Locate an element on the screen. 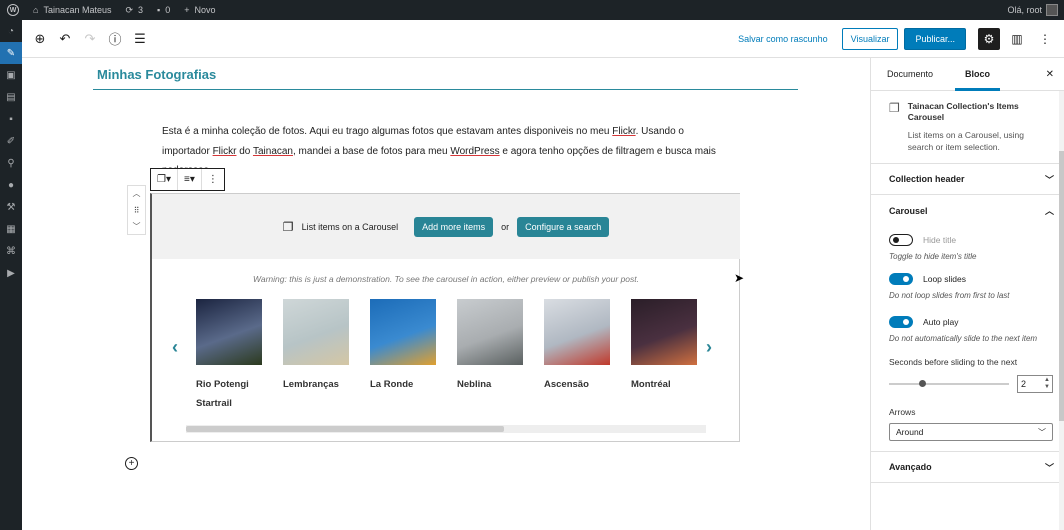 The width and height of the screenshot is (1064, 530). media-icon: ▣ is located at coordinates (11, 75).